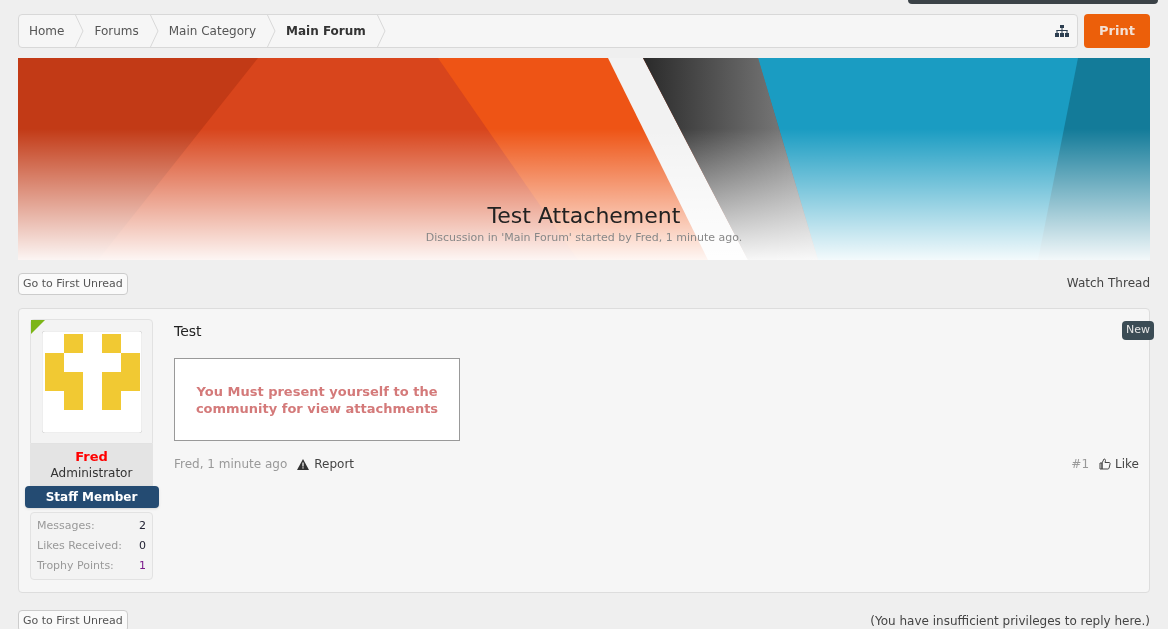 This screenshot has height=629, width=1168. Describe the element at coordinates (1105, 464) in the screenshot. I see `thumbs-up-icon` at that location.